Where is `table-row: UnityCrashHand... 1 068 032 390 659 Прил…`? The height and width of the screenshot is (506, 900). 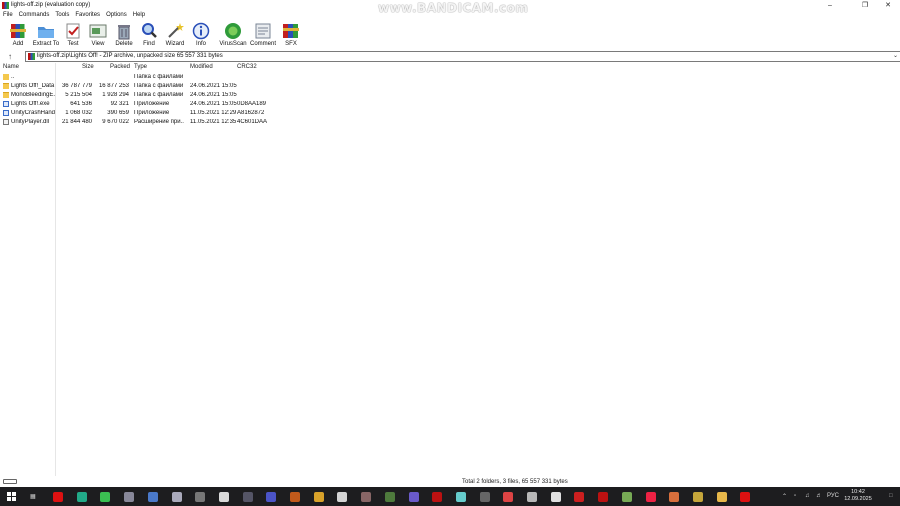
table-row: UnityCrashHand... 1 068 032 390 659 Прил… is located at coordinates (450, 113).